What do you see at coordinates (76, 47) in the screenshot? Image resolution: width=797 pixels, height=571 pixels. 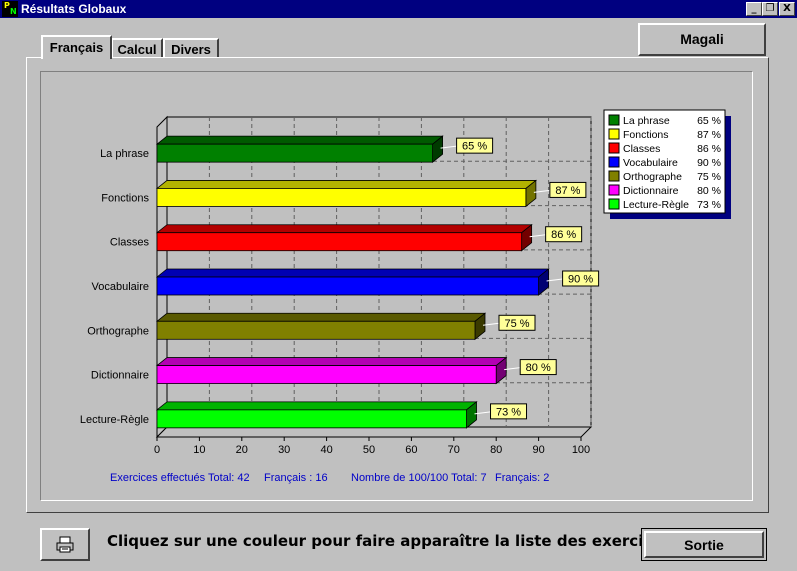 I see `tab-francais: Français` at bounding box center [76, 47].